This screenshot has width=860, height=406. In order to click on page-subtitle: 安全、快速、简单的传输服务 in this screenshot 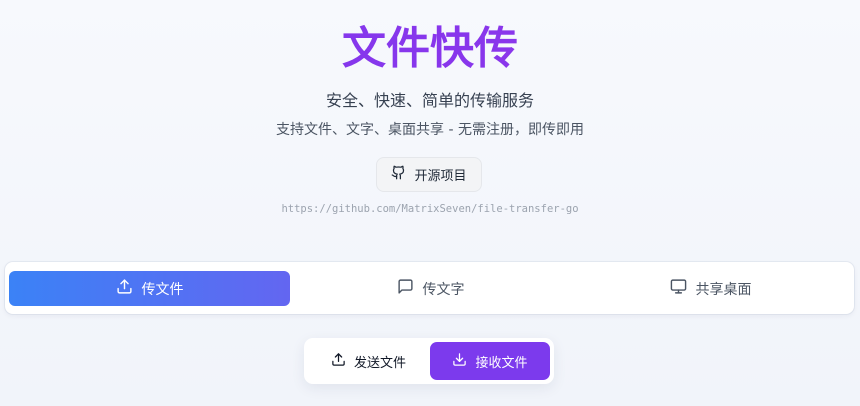, I will do `click(429, 100)`.